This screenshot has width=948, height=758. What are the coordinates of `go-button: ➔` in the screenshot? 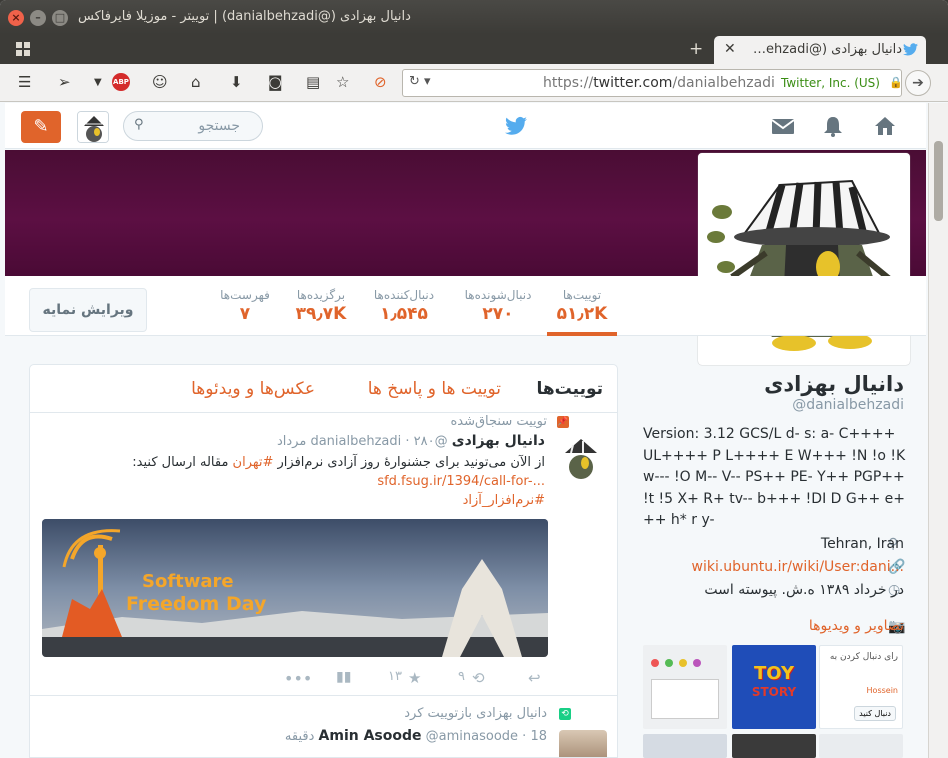 It's located at (918, 83).